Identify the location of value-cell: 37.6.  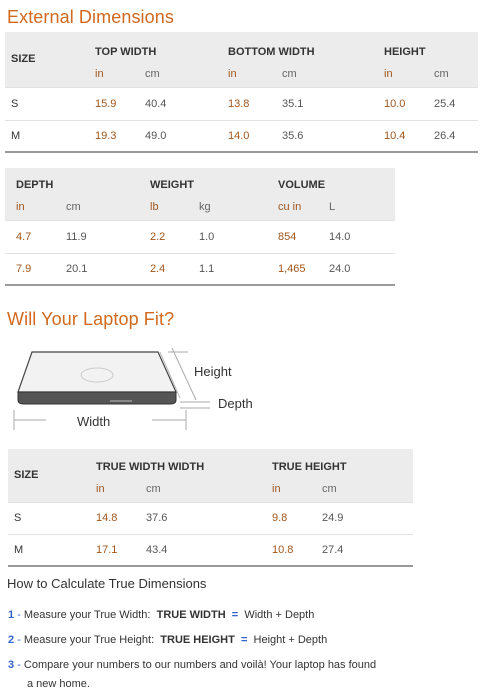
(157, 518).